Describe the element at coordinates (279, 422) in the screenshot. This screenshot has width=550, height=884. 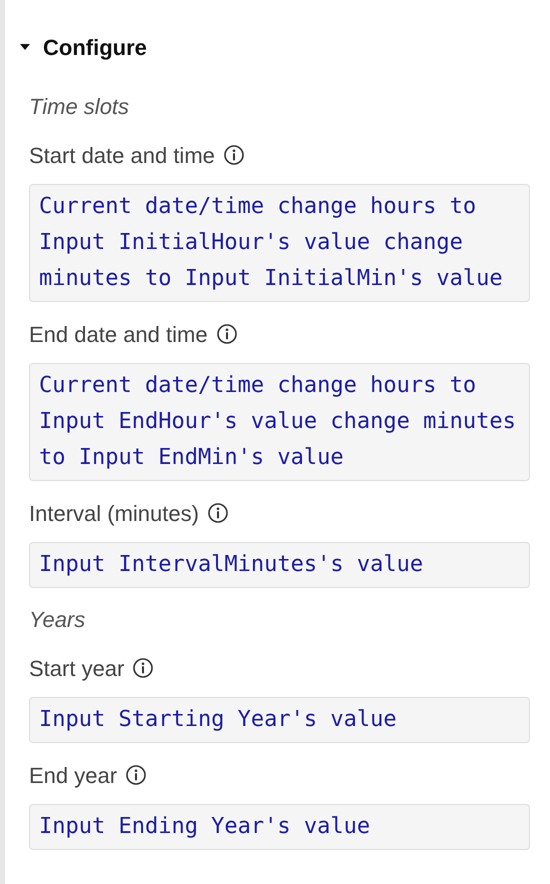
I see `value-field: Current date/time change hours to Input EndHour's value change minutes to Input EndMin's value` at that location.